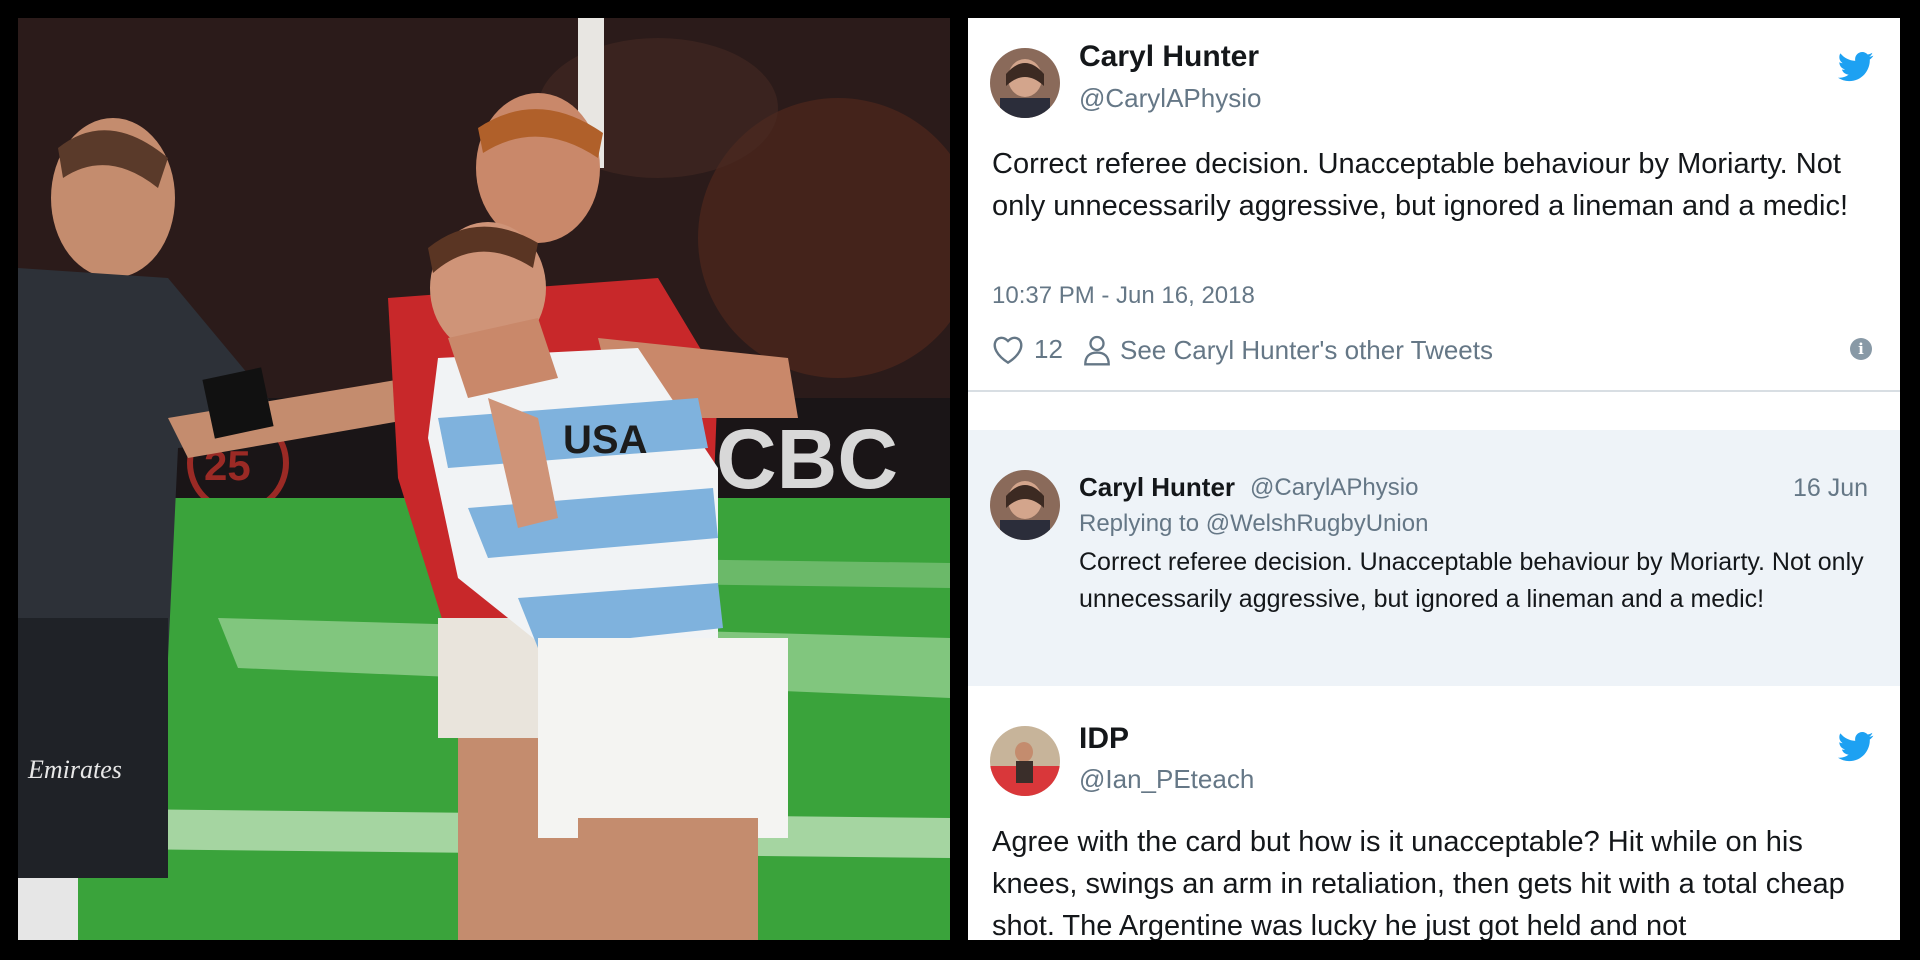 Image resolution: width=1920 pixels, height=960 pixels. I want to click on like-count: 12, so click(1048, 349).